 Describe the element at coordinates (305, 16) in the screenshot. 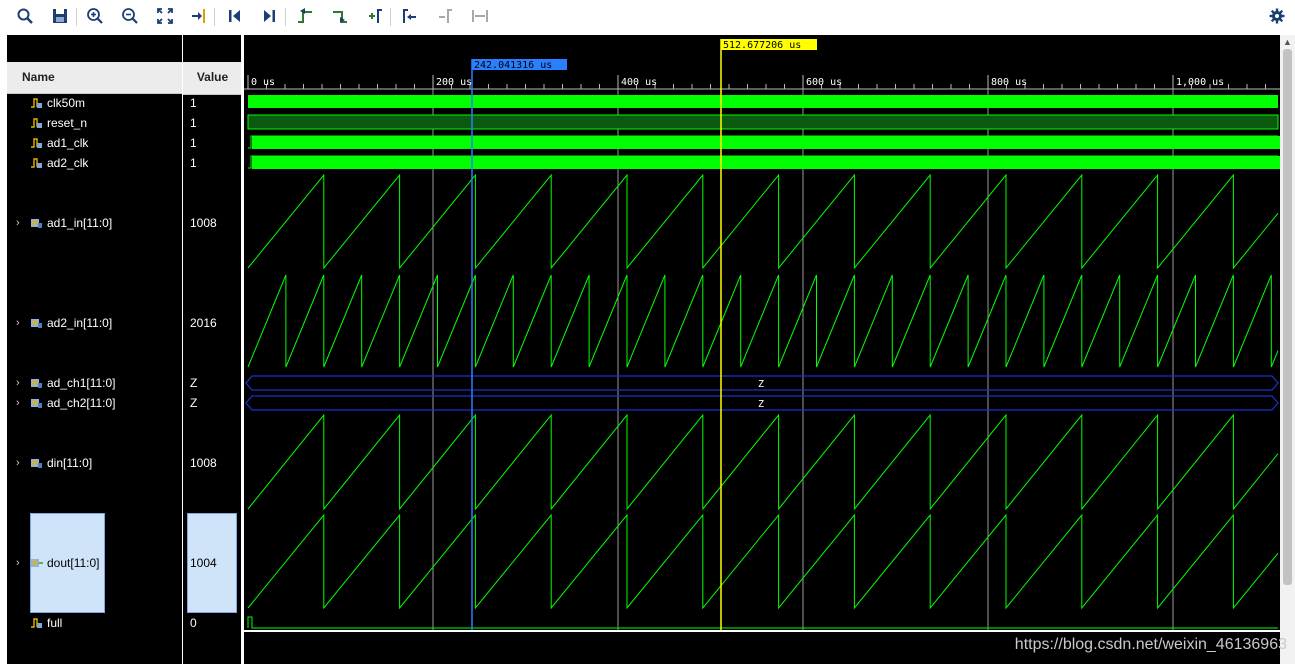

I see `previous-transition-icon` at that location.